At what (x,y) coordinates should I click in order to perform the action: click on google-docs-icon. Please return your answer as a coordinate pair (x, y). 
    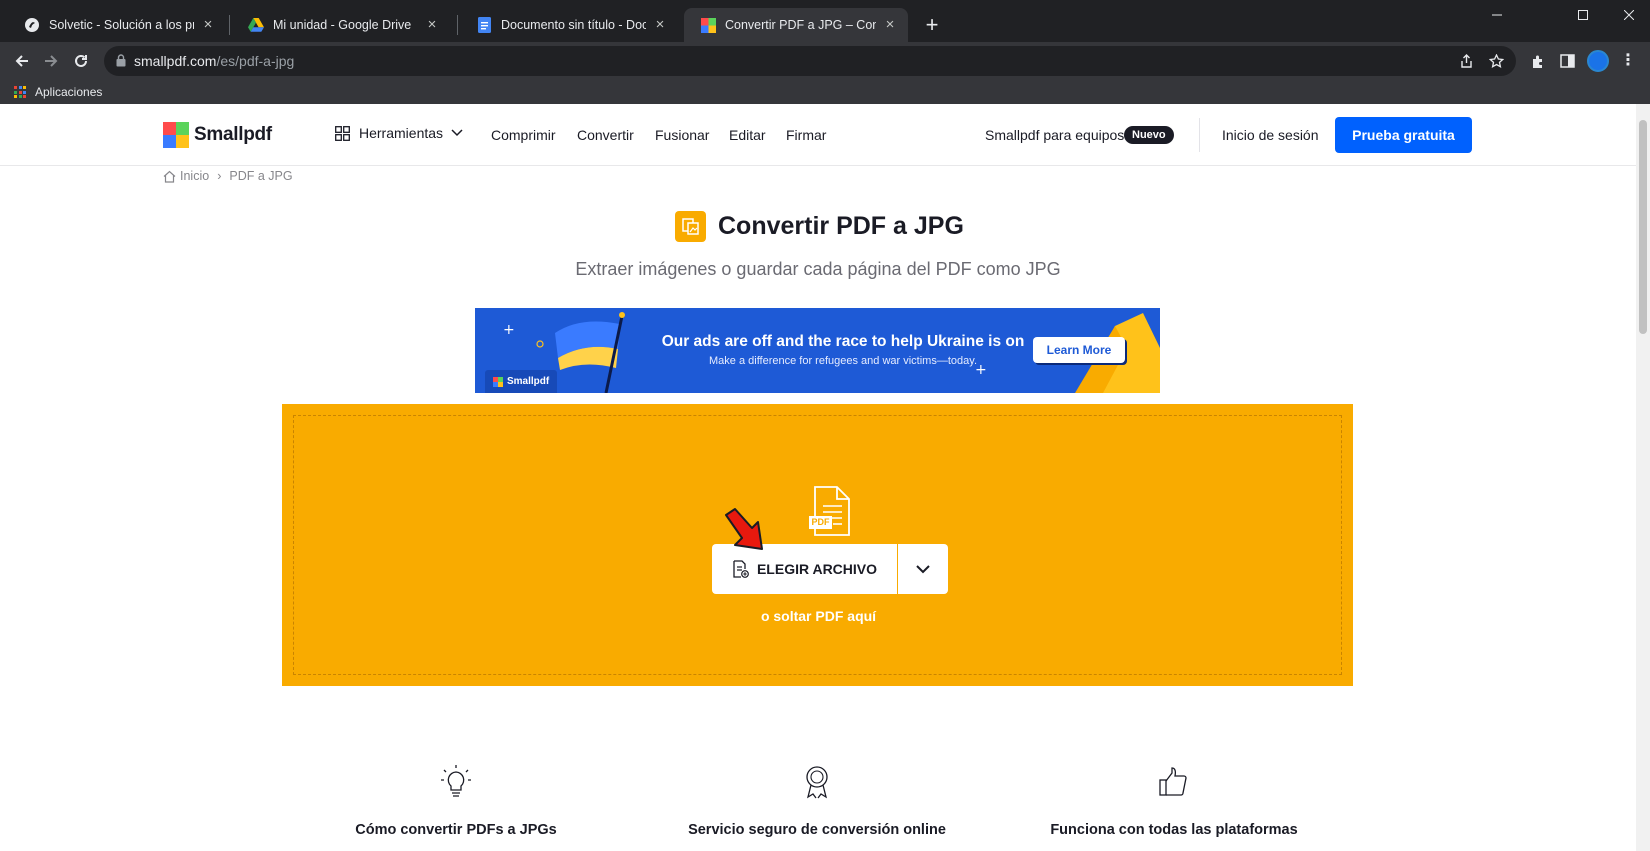
    Looking at the image, I should click on (484, 25).